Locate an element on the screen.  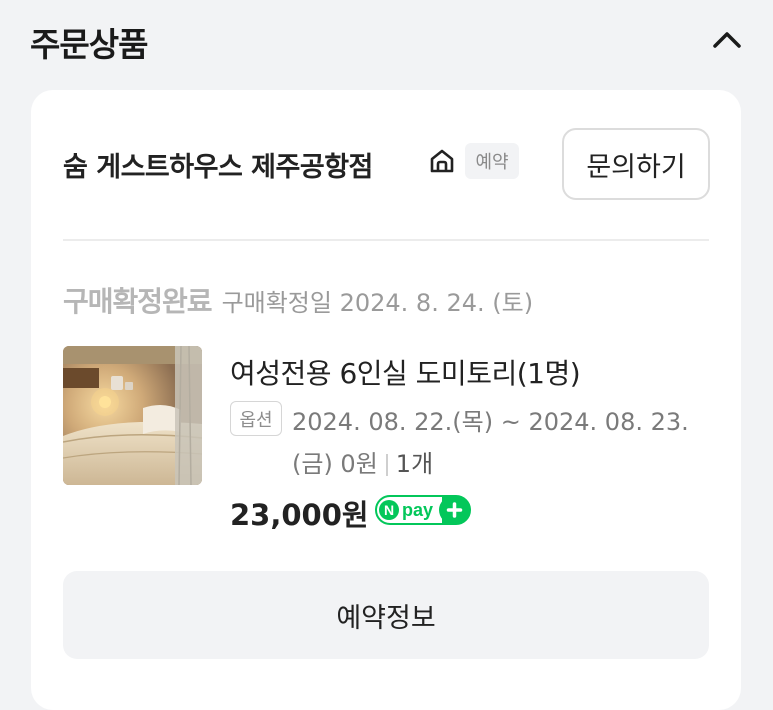
option-dates: 2024. 08. 22.(목) ~ 2024. 08. 23. is located at coordinates (490, 422).